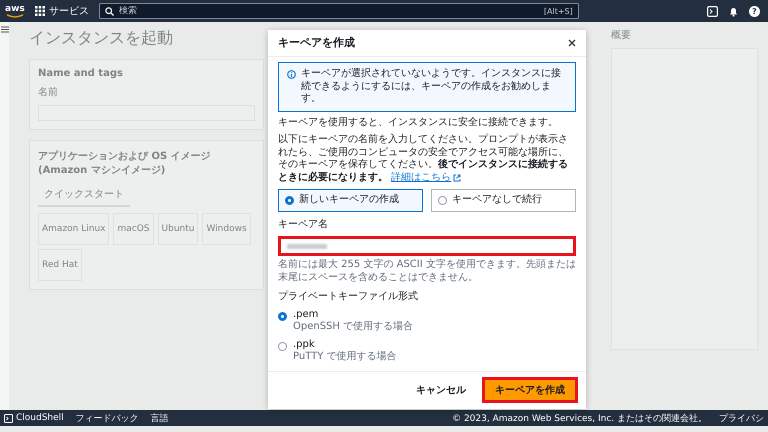 The width and height of the screenshot is (768, 432). I want to click on info-message: キーペアが選択されていないようです。インスタンスに接続できるようにするには、キーペアの作成をお勧めします。, so click(431, 87).